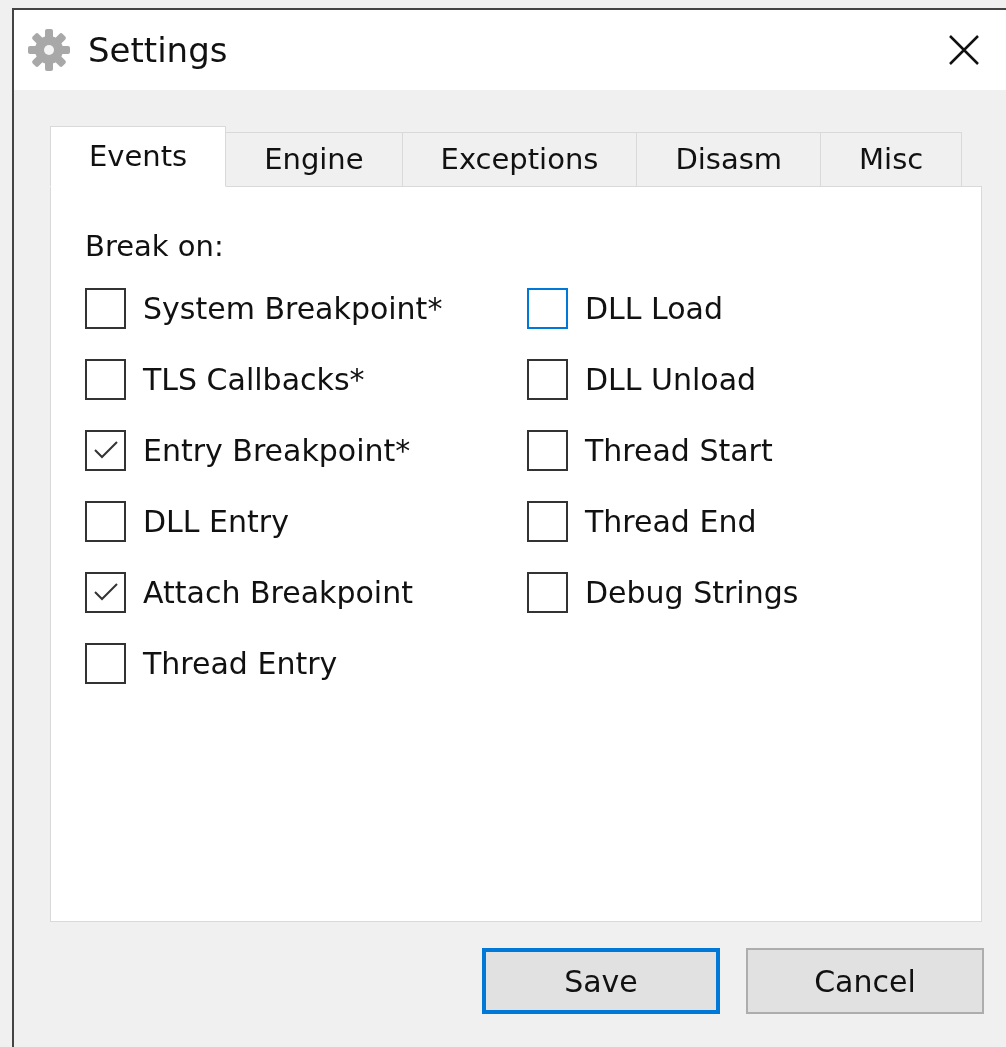 The height and width of the screenshot is (1047, 1006). What do you see at coordinates (138, 156) in the screenshot?
I see `tab: Events` at bounding box center [138, 156].